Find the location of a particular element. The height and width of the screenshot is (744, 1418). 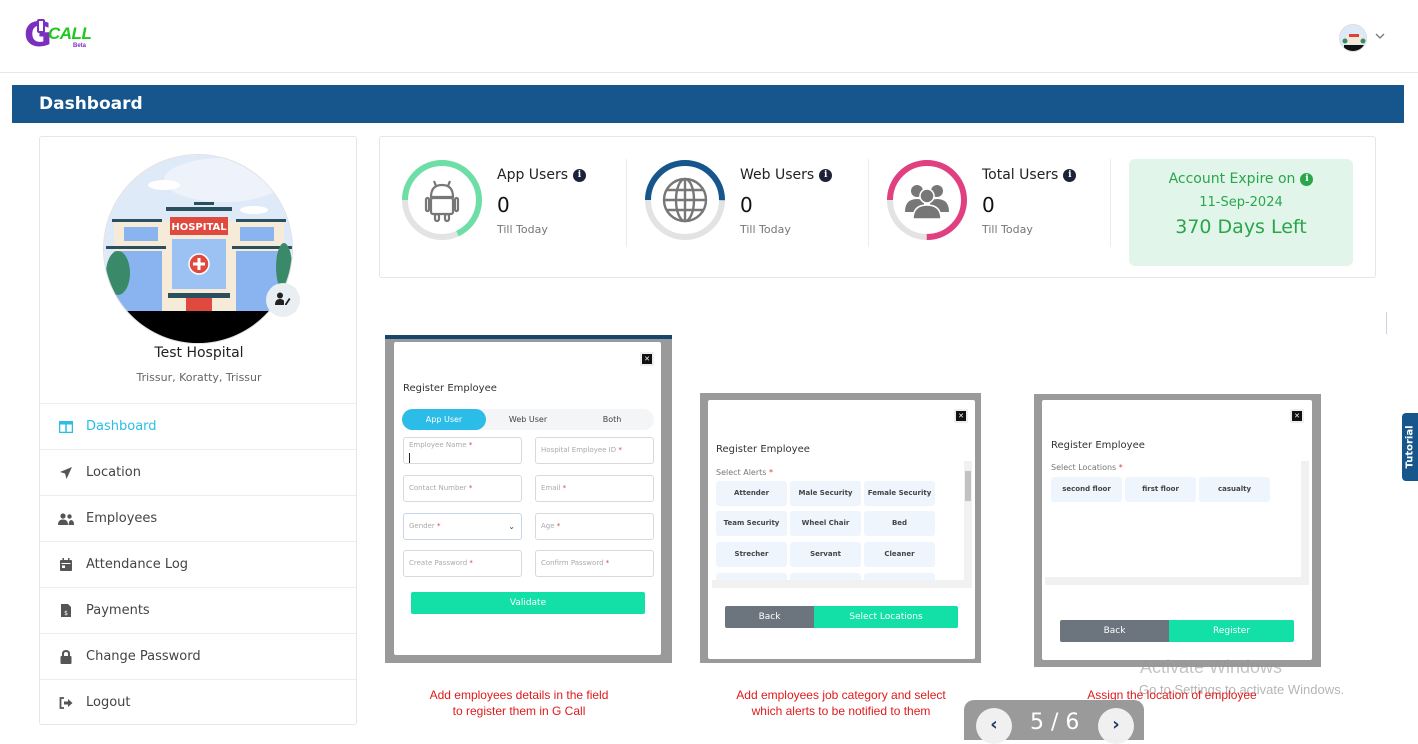

sidebar-item-label: Attendance Log is located at coordinates (137, 564).